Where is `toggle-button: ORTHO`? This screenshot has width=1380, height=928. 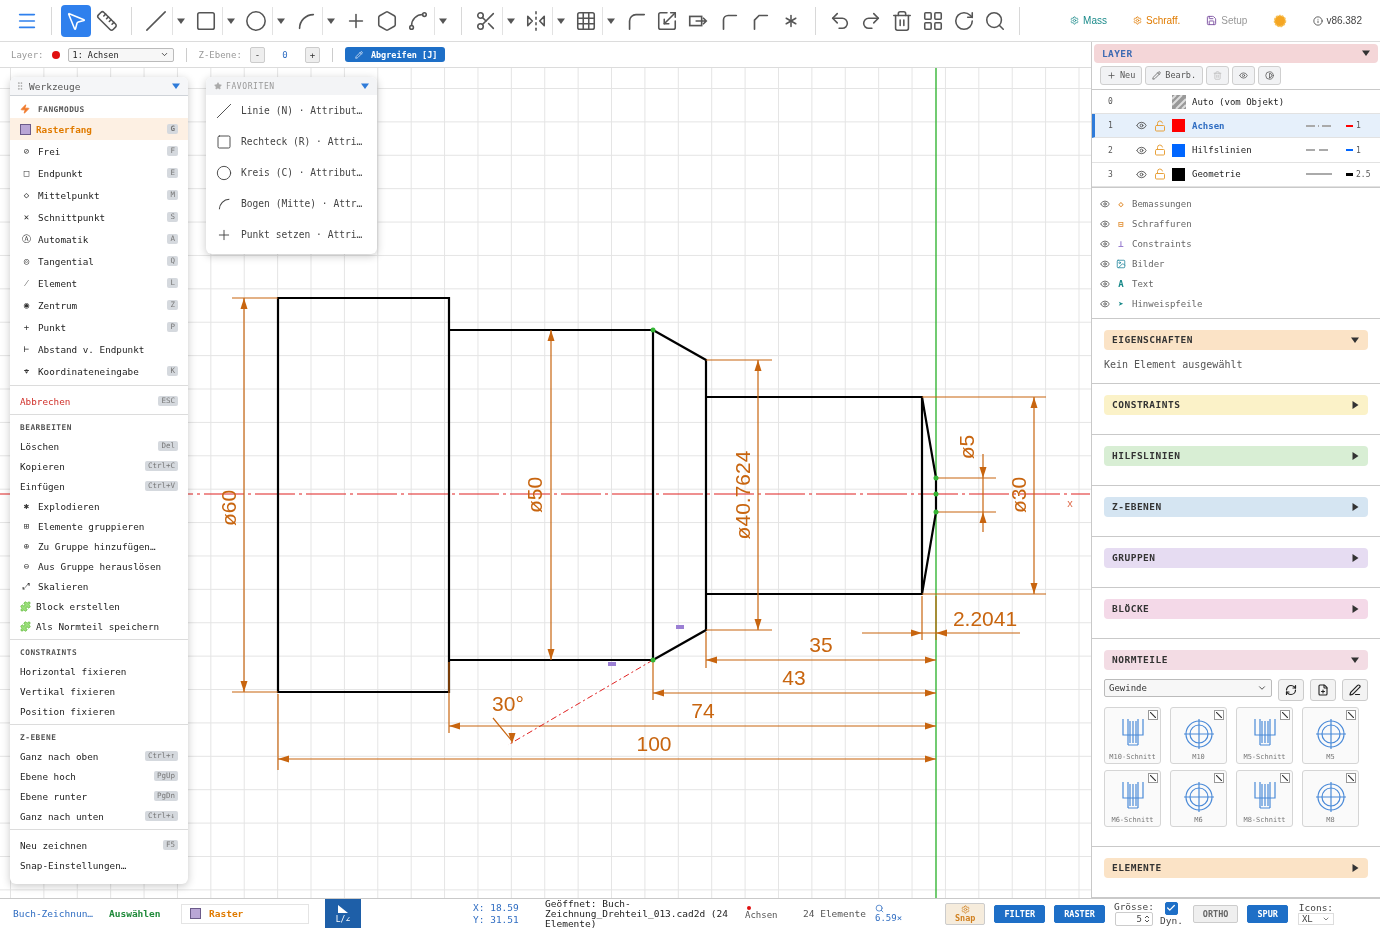
toggle-button: ORTHO is located at coordinates (1215, 913).